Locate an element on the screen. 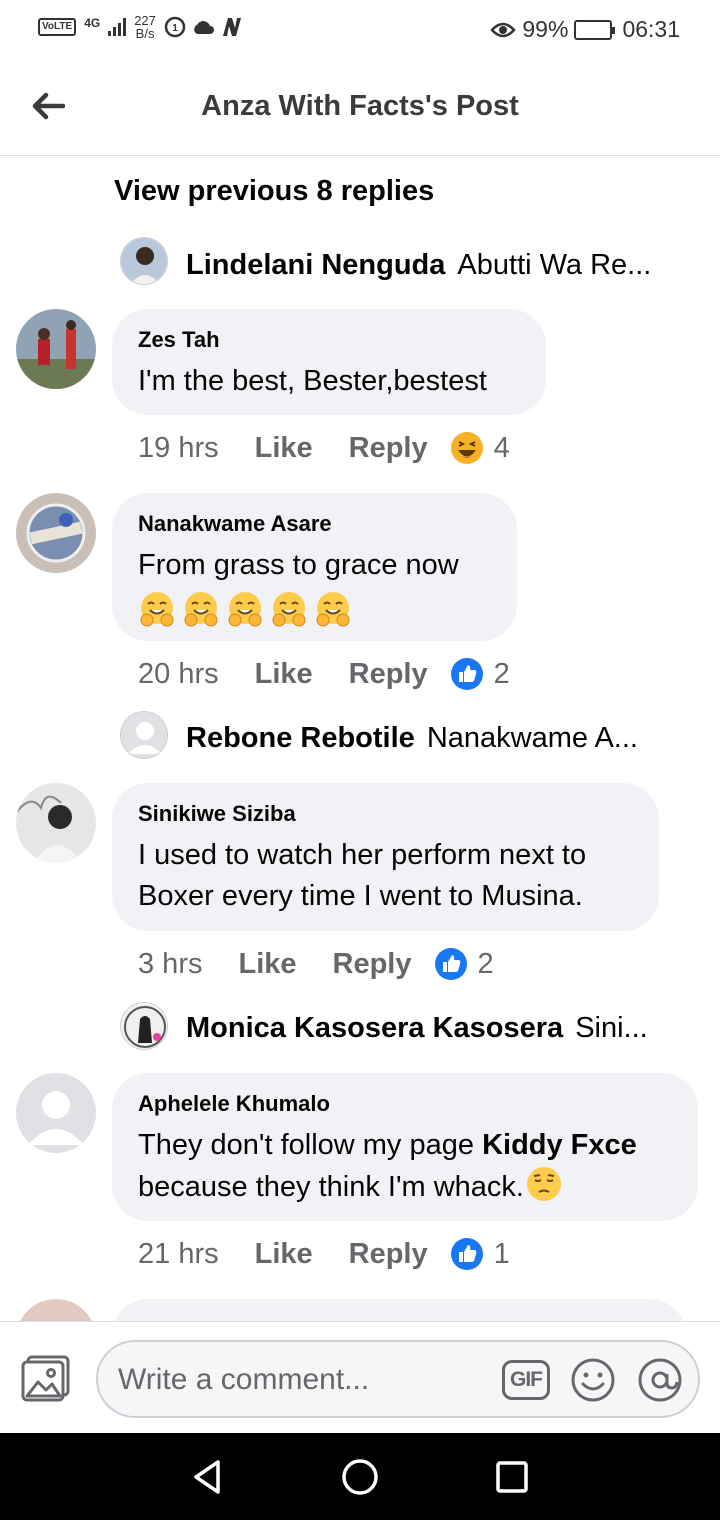  nav-back-button is located at coordinates (208, 1477).